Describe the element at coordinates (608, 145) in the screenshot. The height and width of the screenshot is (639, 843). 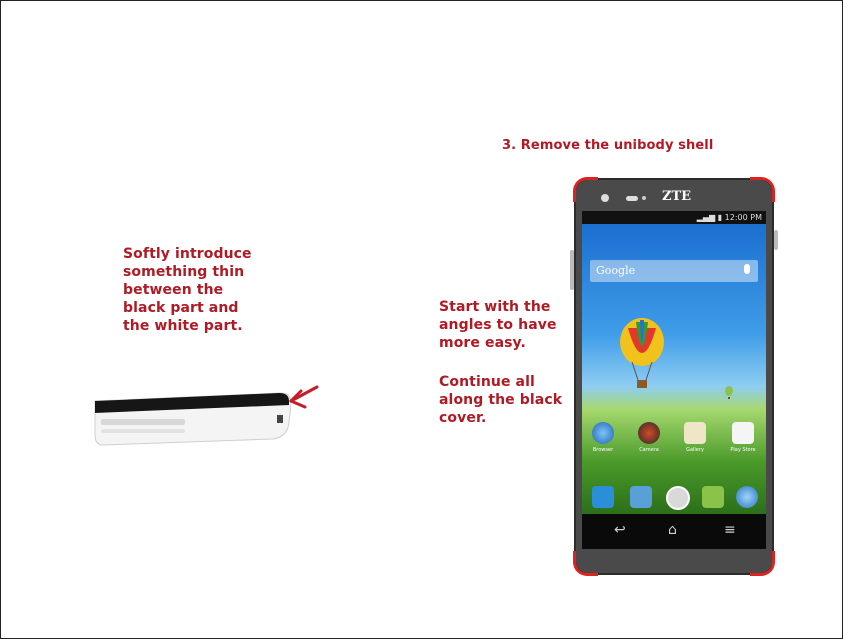
I see `step-title: 3. Remove the unibody shell` at that location.